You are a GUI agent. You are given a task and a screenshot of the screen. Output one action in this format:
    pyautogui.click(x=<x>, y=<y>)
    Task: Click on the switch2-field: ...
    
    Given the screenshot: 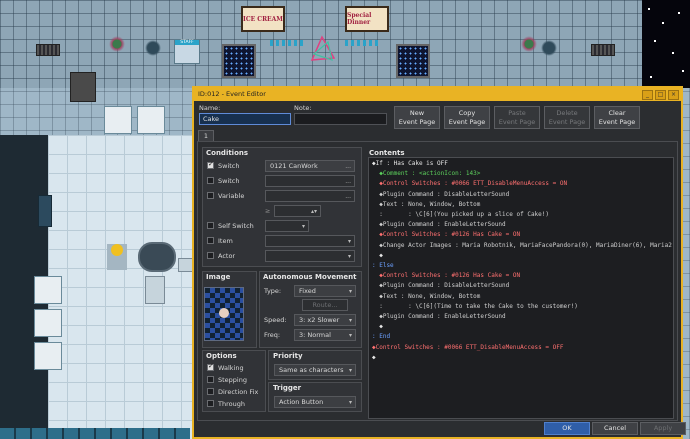 What is the action you would take?
    pyautogui.click(x=310, y=181)
    